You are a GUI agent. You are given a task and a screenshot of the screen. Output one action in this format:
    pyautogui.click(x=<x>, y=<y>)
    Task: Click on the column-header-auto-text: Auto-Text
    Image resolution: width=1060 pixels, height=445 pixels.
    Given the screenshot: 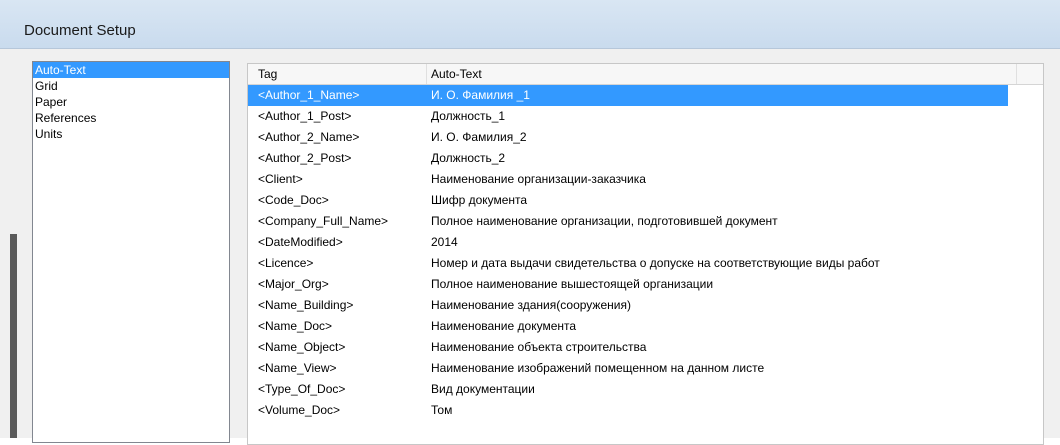 What is the action you would take?
    pyautogui.click(x=718, y=74)
    